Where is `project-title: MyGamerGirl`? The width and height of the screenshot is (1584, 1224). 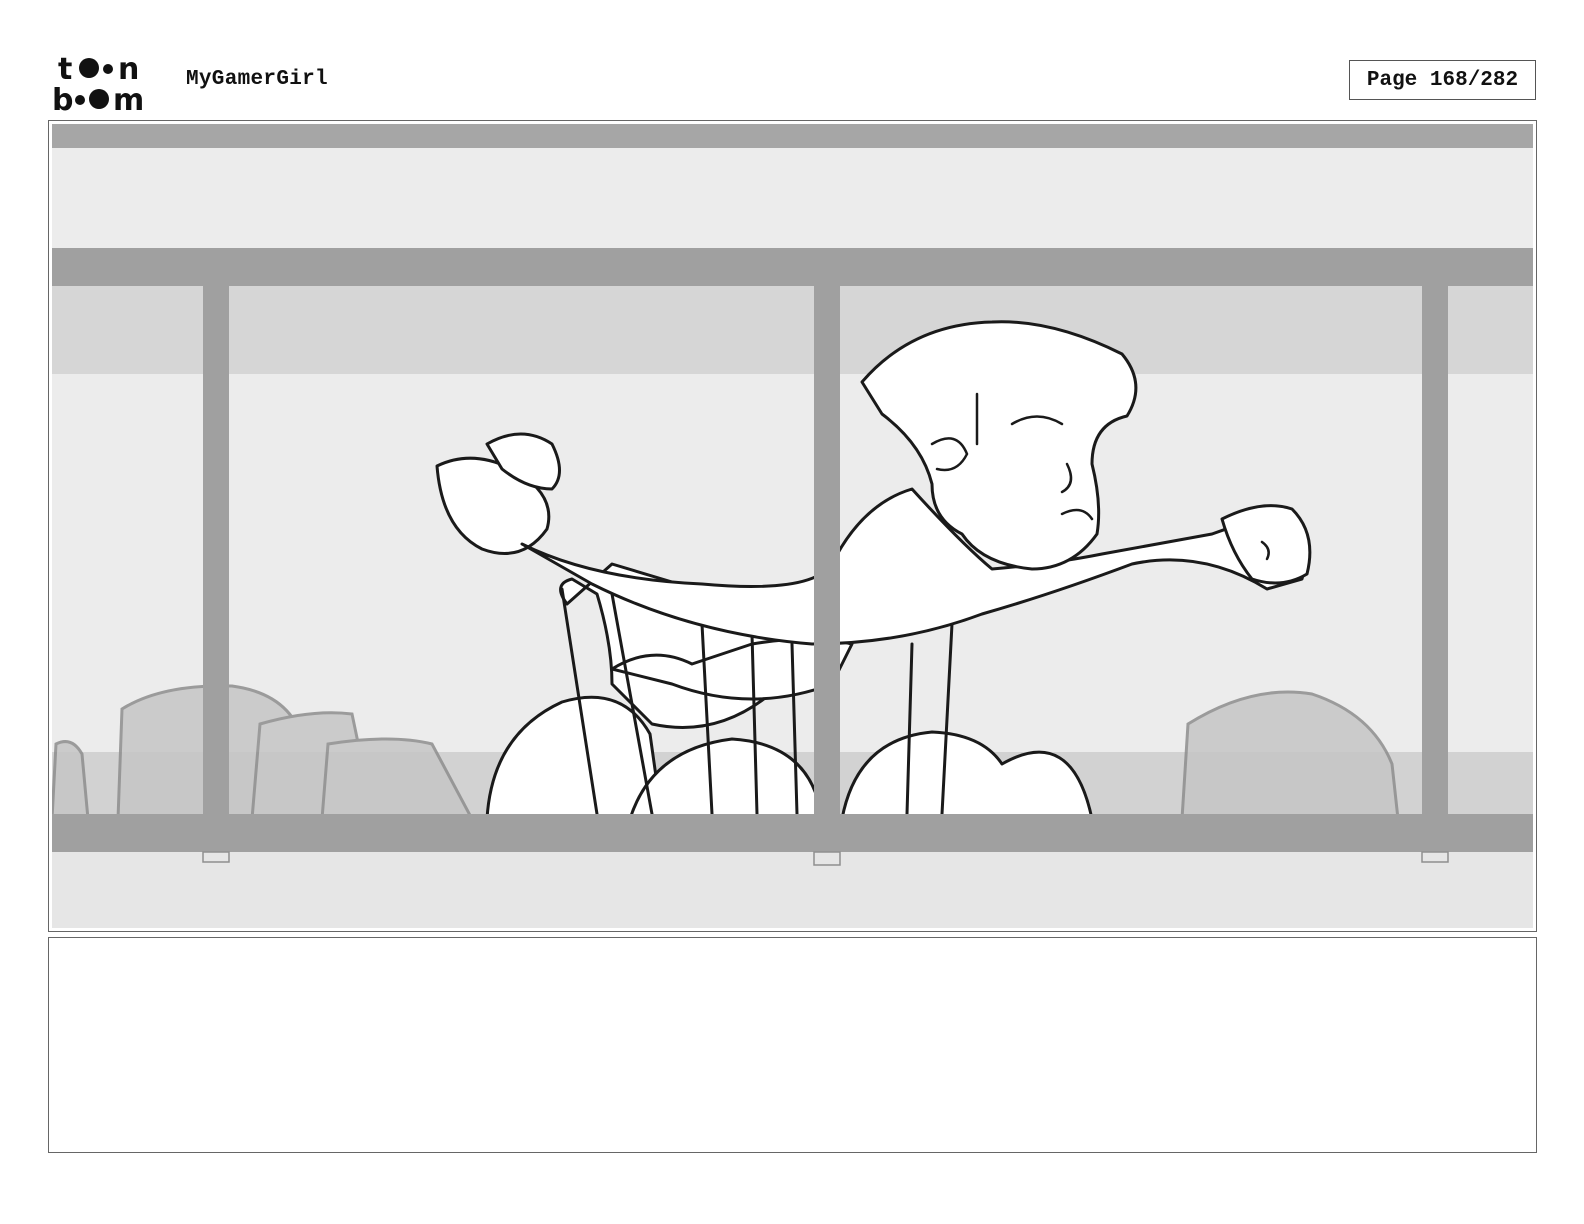 project-title: MyGamerGirl is located at coordinates (257, 79).